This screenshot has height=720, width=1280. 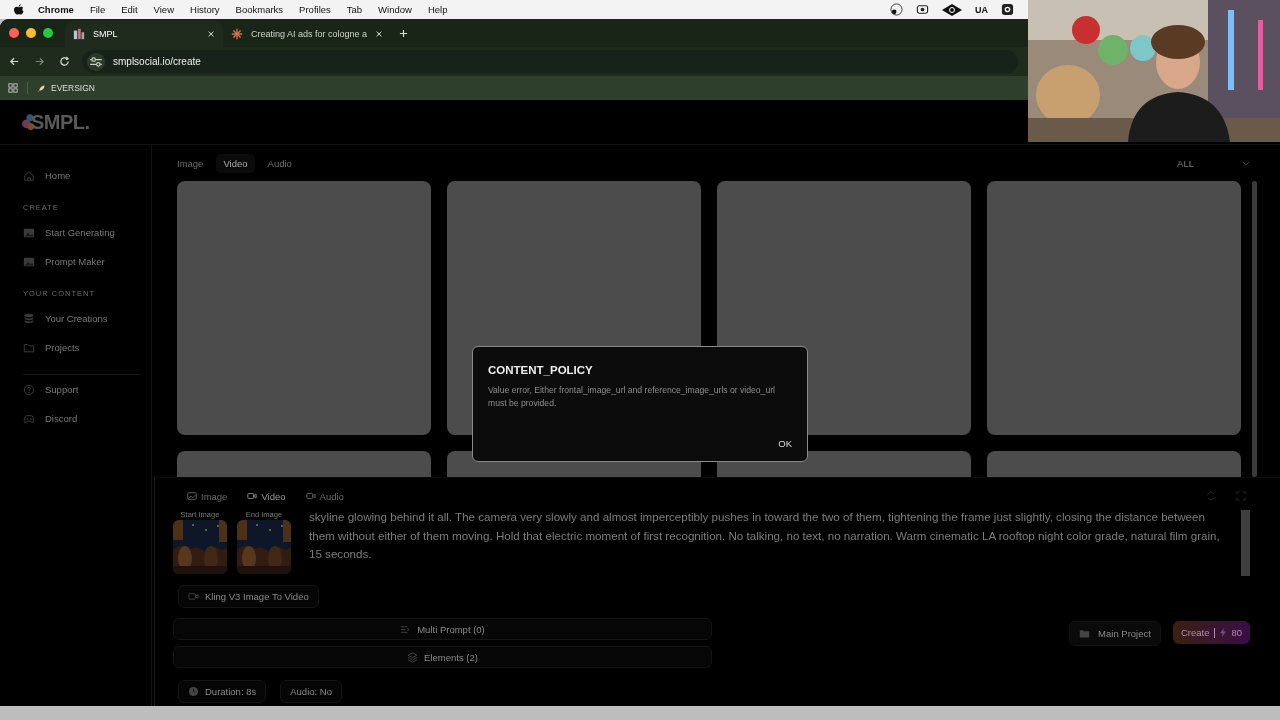 What do you see at coordinates (1007, 9) in the screenshot?
I see `control-center-icon` at bounding box center [1007, 9].